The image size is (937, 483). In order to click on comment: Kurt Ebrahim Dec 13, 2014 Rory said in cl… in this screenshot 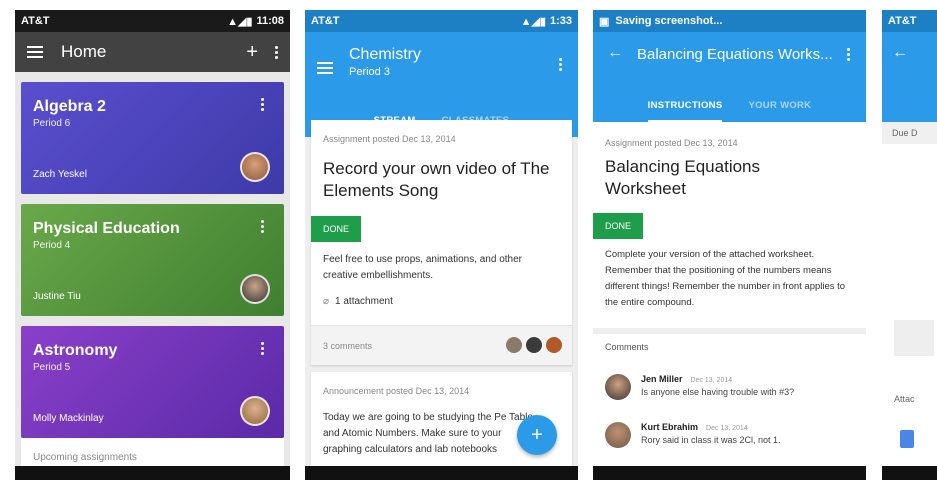, I will do `click(693, 435)`.